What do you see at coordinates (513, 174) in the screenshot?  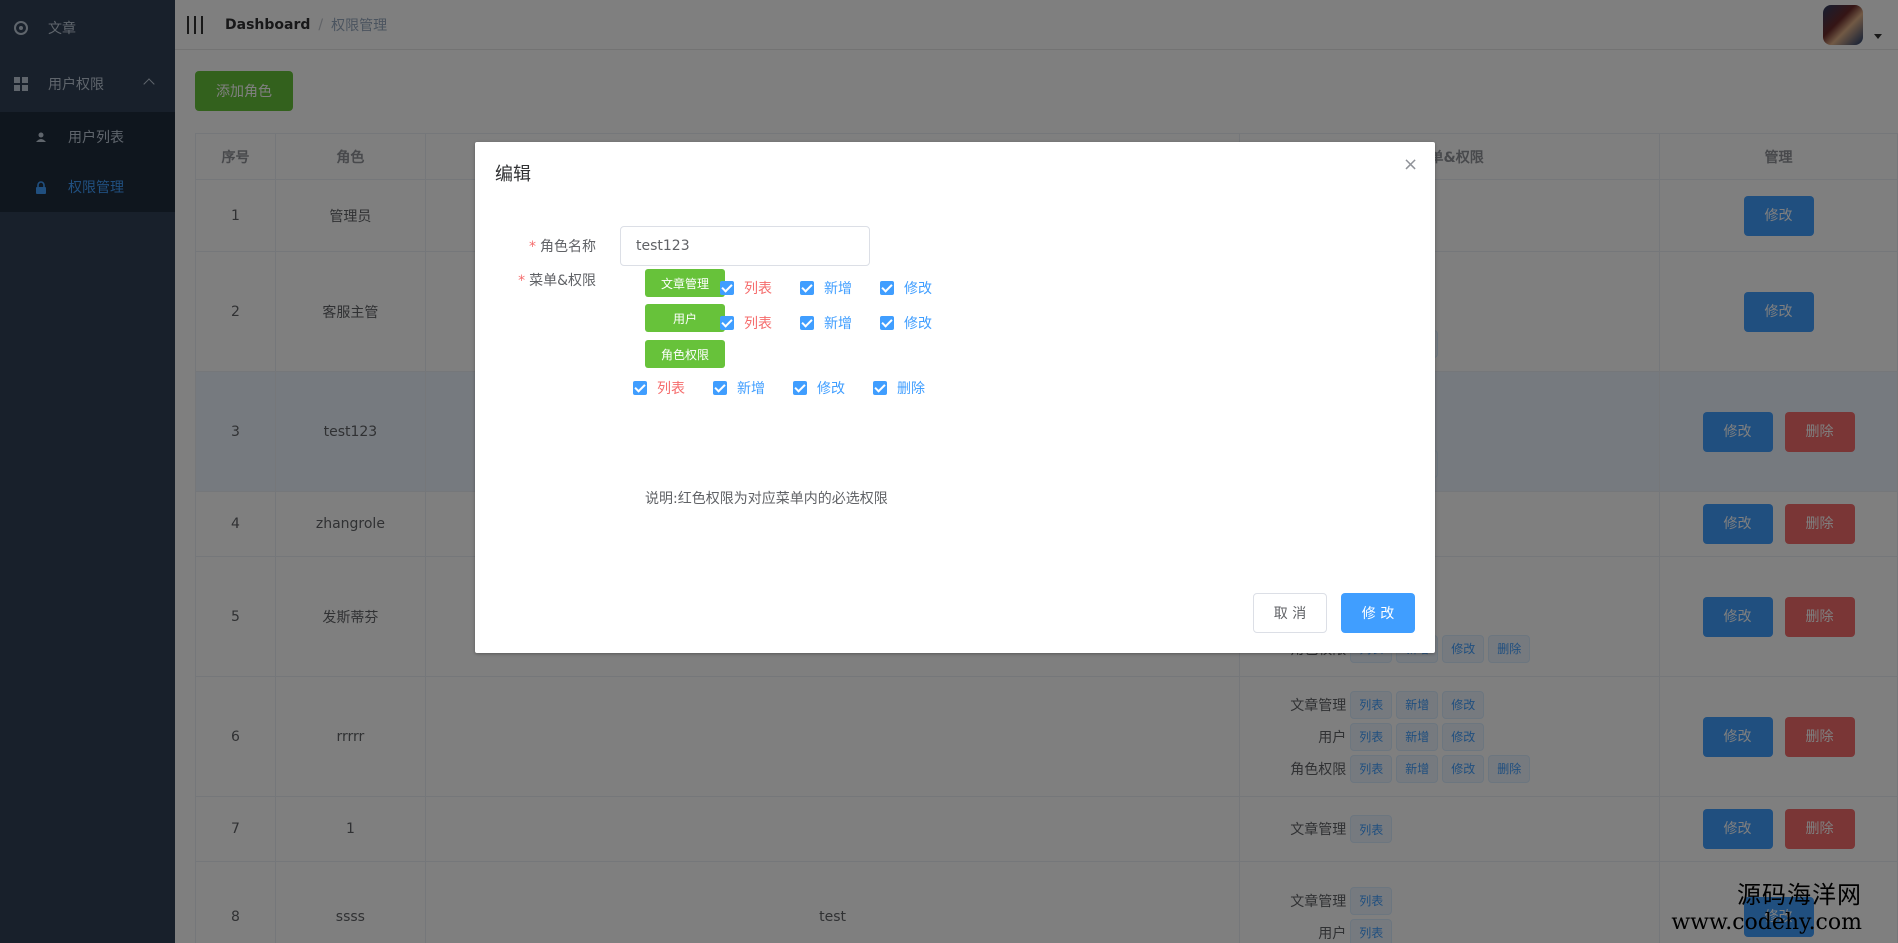 I see `dialog-title: 编辑` at bounding box center [513, 174].